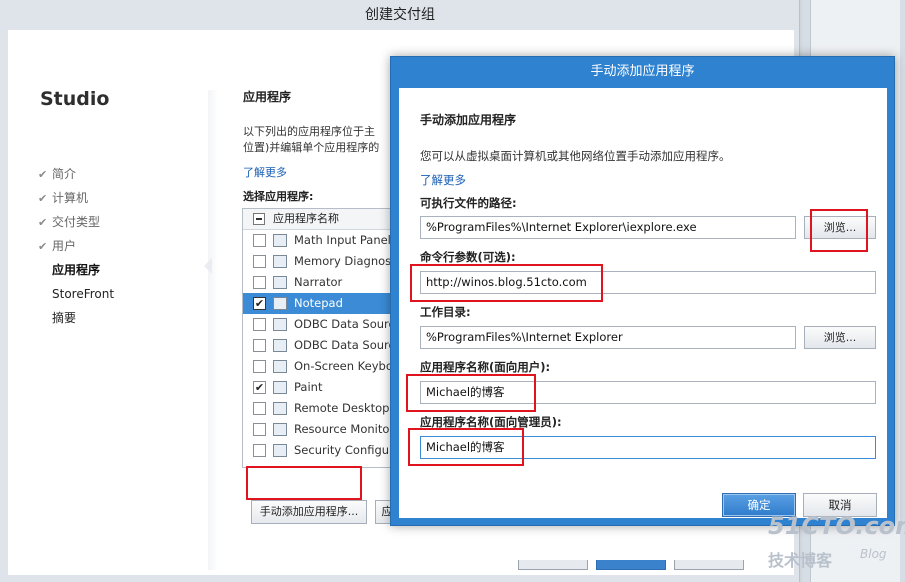 The height and width of the screenshot is (582, 905). I want to click on step-applications: 应用程序, so click(76, 270).